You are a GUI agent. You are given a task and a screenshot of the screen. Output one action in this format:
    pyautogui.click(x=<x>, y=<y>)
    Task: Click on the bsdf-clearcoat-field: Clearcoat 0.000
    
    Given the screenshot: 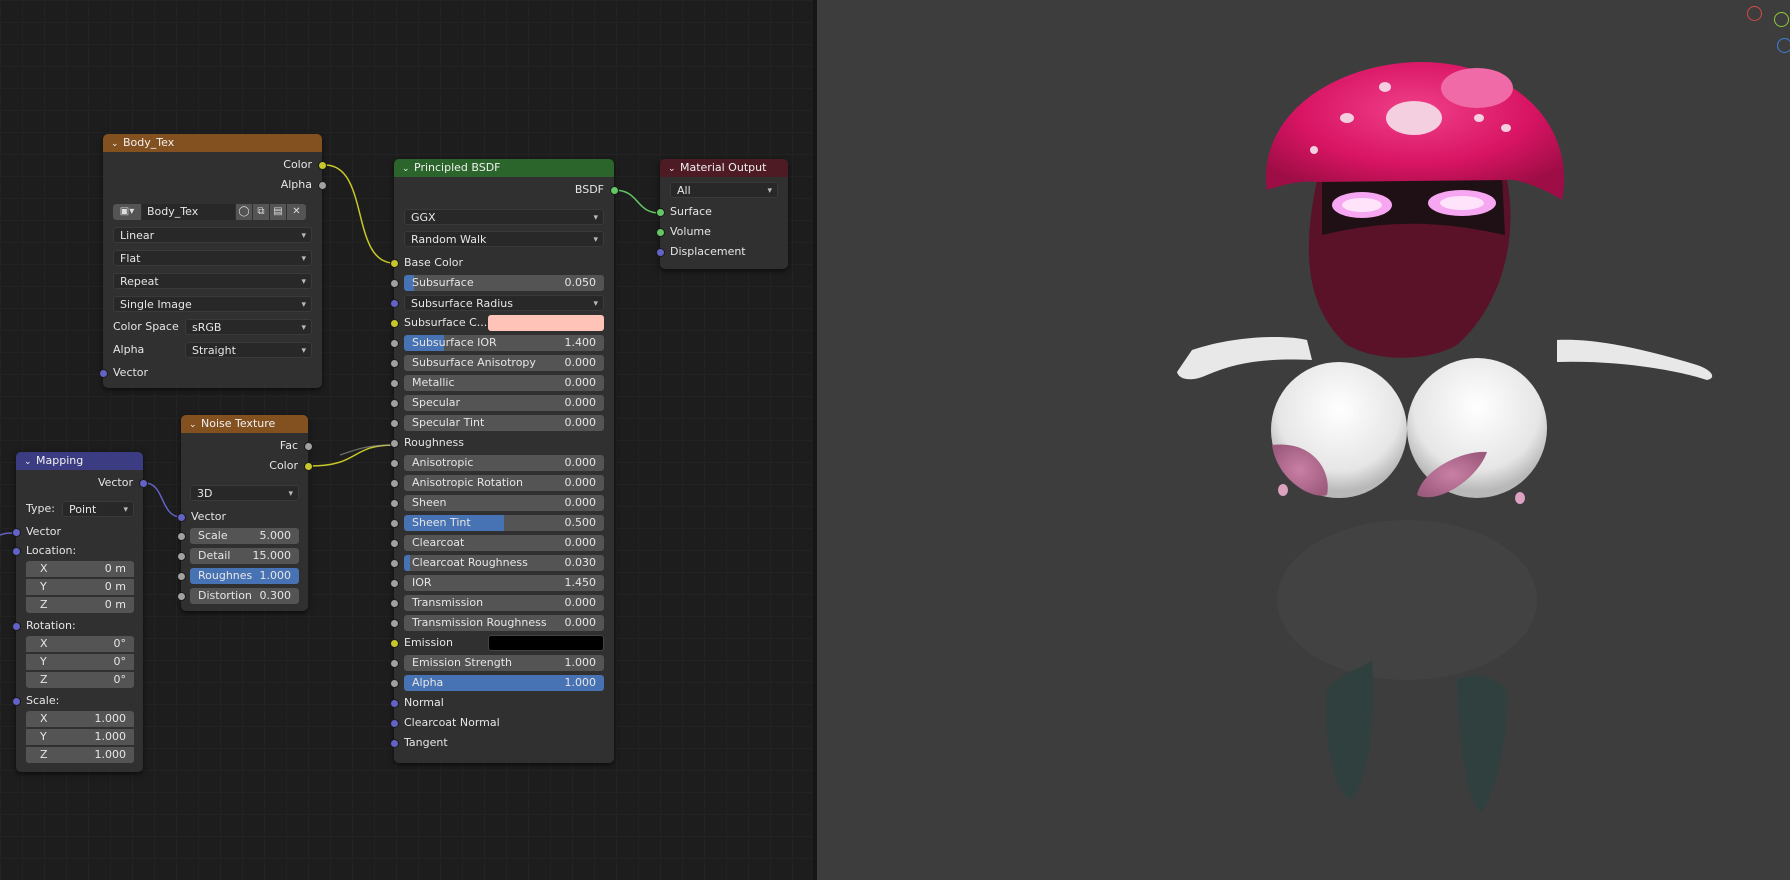 What is the action you would take?
    pyautogui.click(x=504, y=543)
    